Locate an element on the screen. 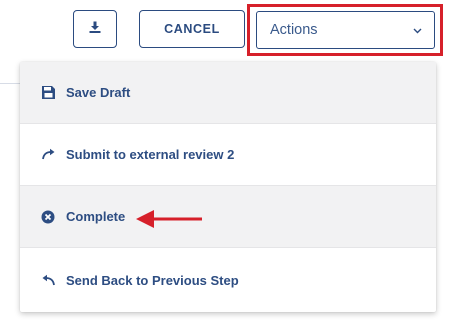 Image resolution: width=455 pixels, height=332 pixels. menu-item-label: Submit to external review 2 is located at coordinates (150, 154).